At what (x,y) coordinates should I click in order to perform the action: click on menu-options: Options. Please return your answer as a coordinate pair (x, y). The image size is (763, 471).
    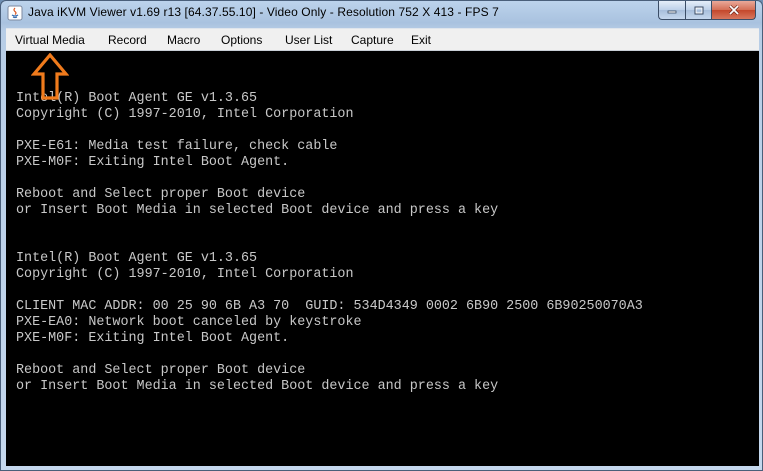
    Looking at the image, I should click on (241, 40).